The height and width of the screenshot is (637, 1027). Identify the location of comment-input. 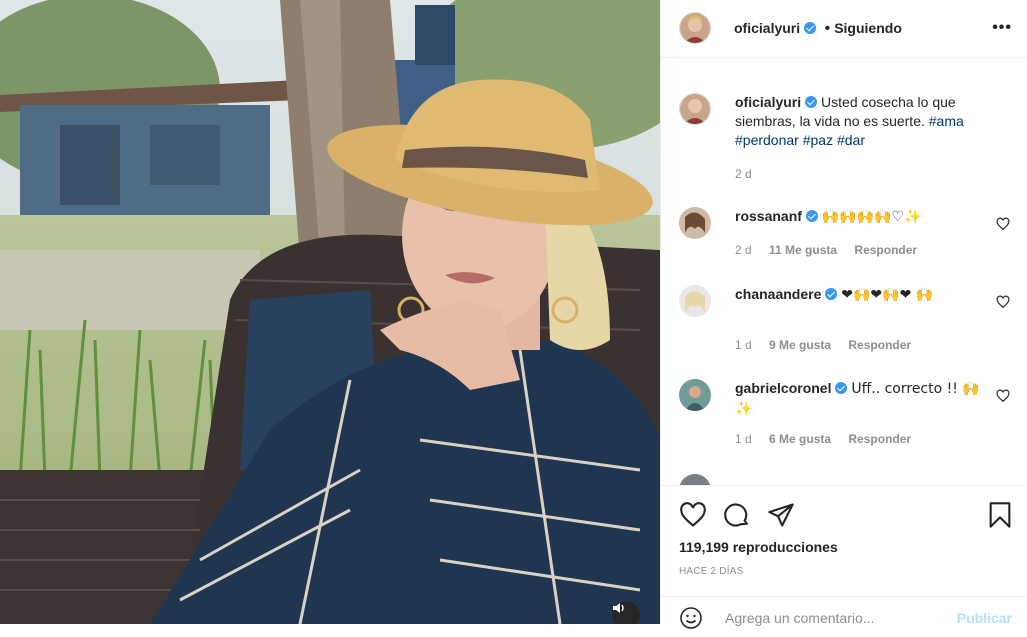
(830, 618).